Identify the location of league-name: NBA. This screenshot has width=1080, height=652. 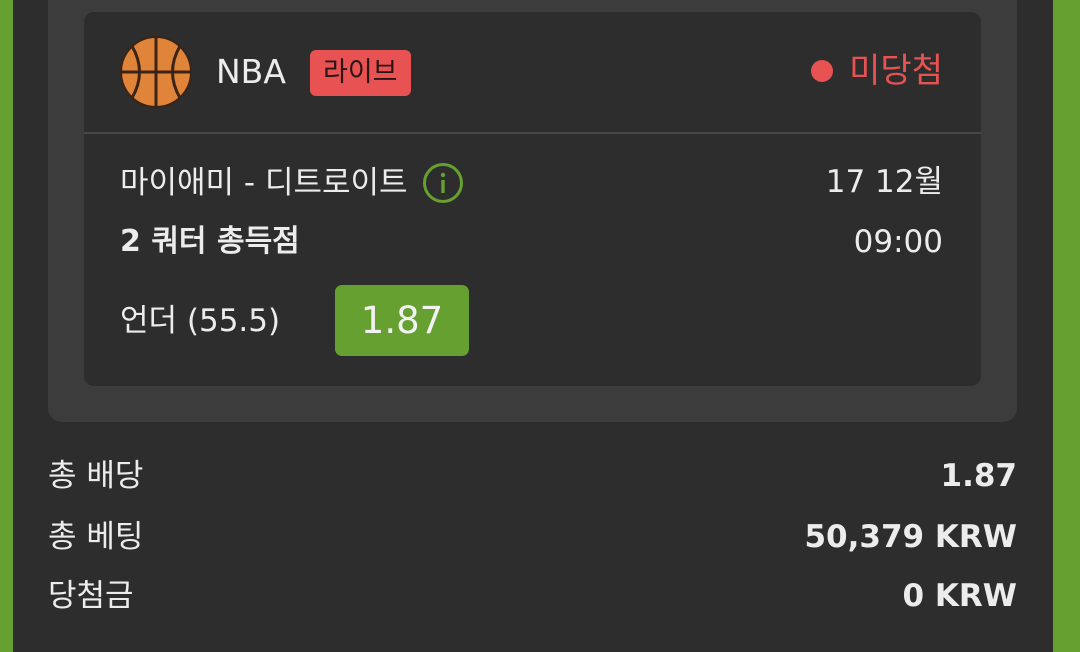
(251, 71).